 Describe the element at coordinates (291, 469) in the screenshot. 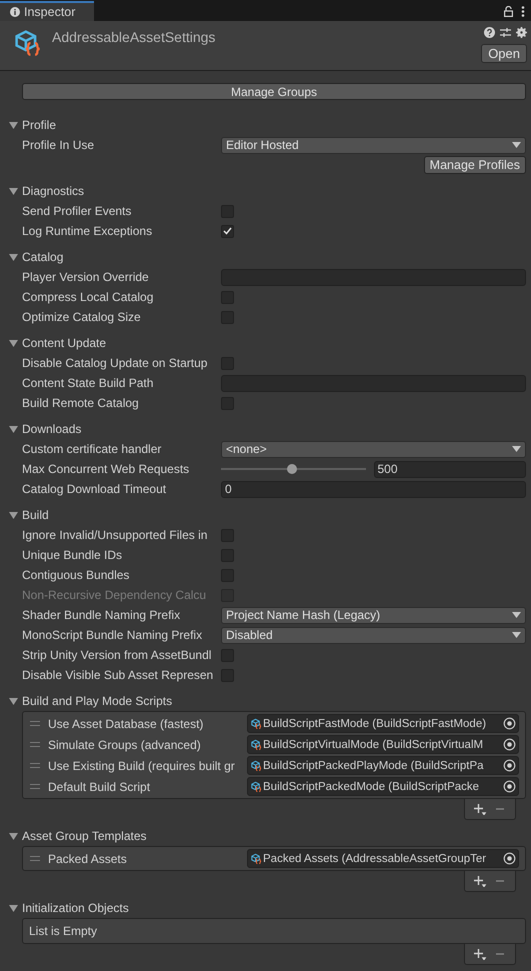

I see `slider-thumb` at that location.